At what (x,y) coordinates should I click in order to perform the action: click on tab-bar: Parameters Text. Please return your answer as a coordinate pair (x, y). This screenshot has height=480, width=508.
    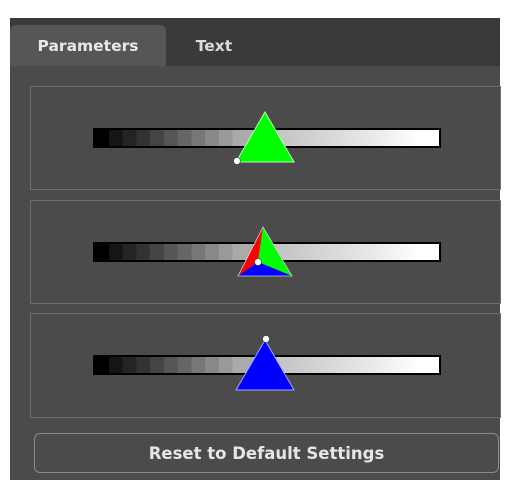
    Looking at the image, I should click on (255, 42).